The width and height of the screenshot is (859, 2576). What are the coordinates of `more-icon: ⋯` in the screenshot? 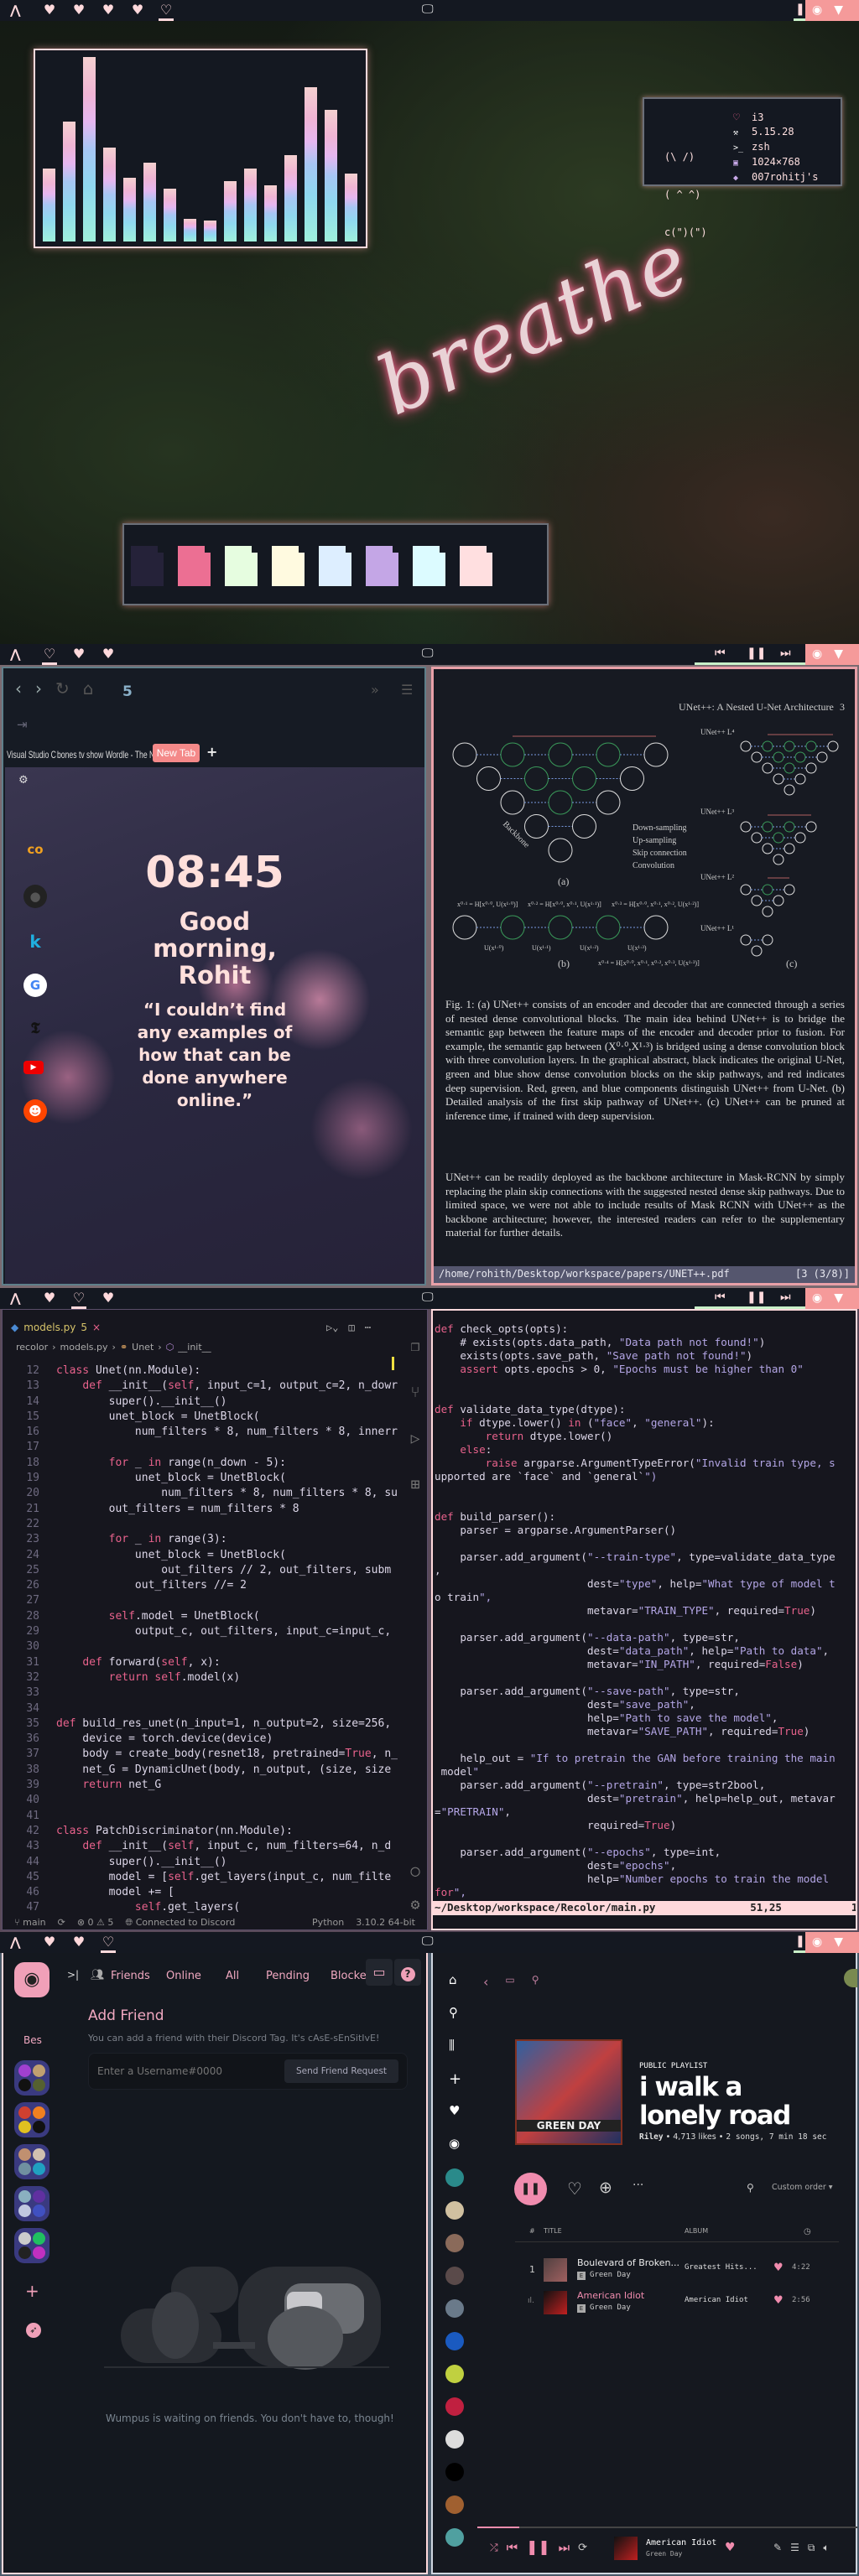 It's located at (368, 1327).